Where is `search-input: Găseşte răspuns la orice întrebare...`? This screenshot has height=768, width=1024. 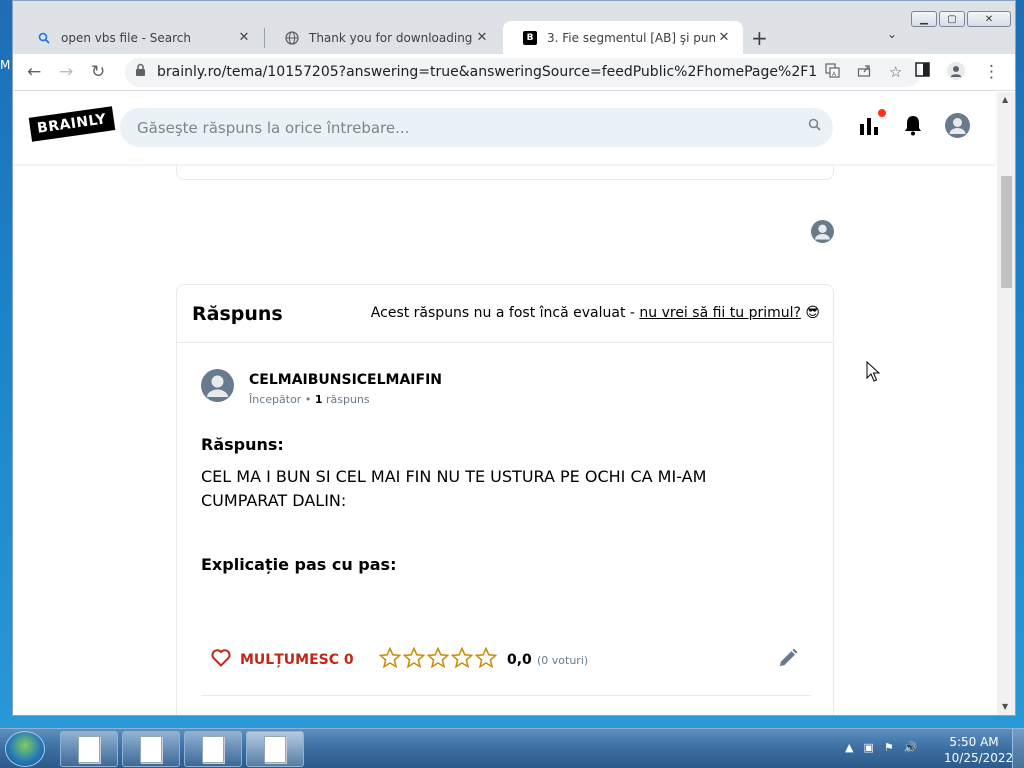 search-input: Găseşte răspuns la orice întrebare... is located at coordinates (476, 127).